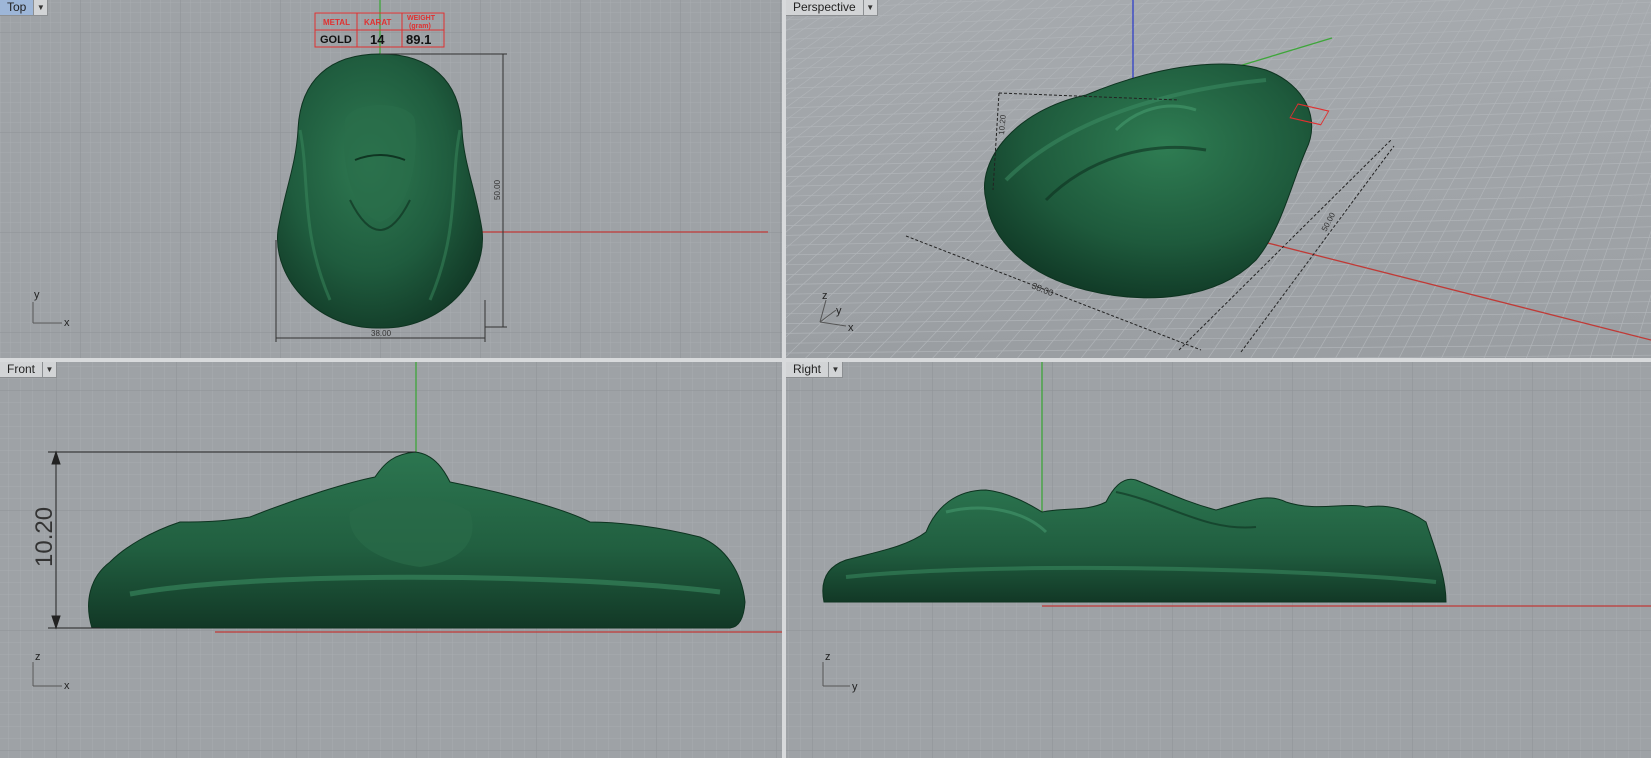 The width and height of the screenshot is (1651, 758). What do you see at coordinates (37, 295) in the screenshot?
I see `axis-label-y: y` at bounding box center [37, 295].